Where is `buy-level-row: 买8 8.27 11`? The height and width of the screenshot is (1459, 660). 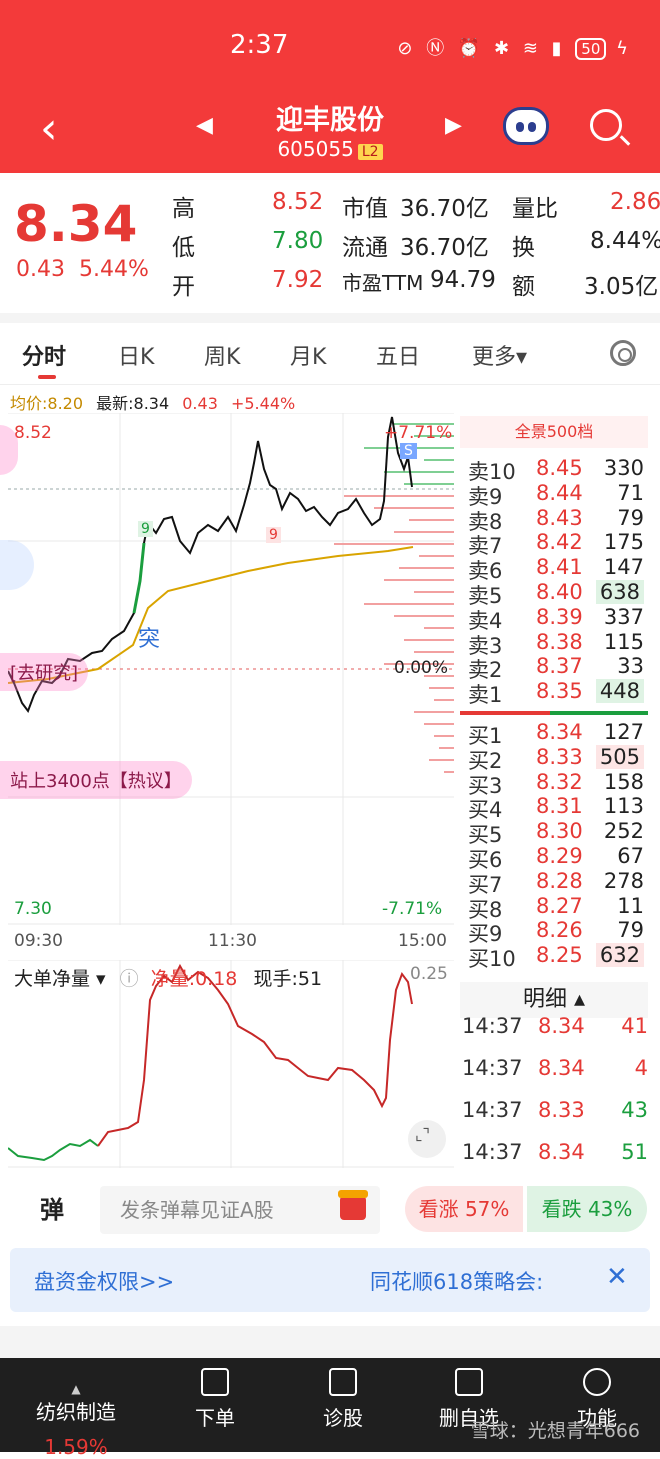 buy-level-row: 买8 8.27 11 is located at coordinates (558, 907).